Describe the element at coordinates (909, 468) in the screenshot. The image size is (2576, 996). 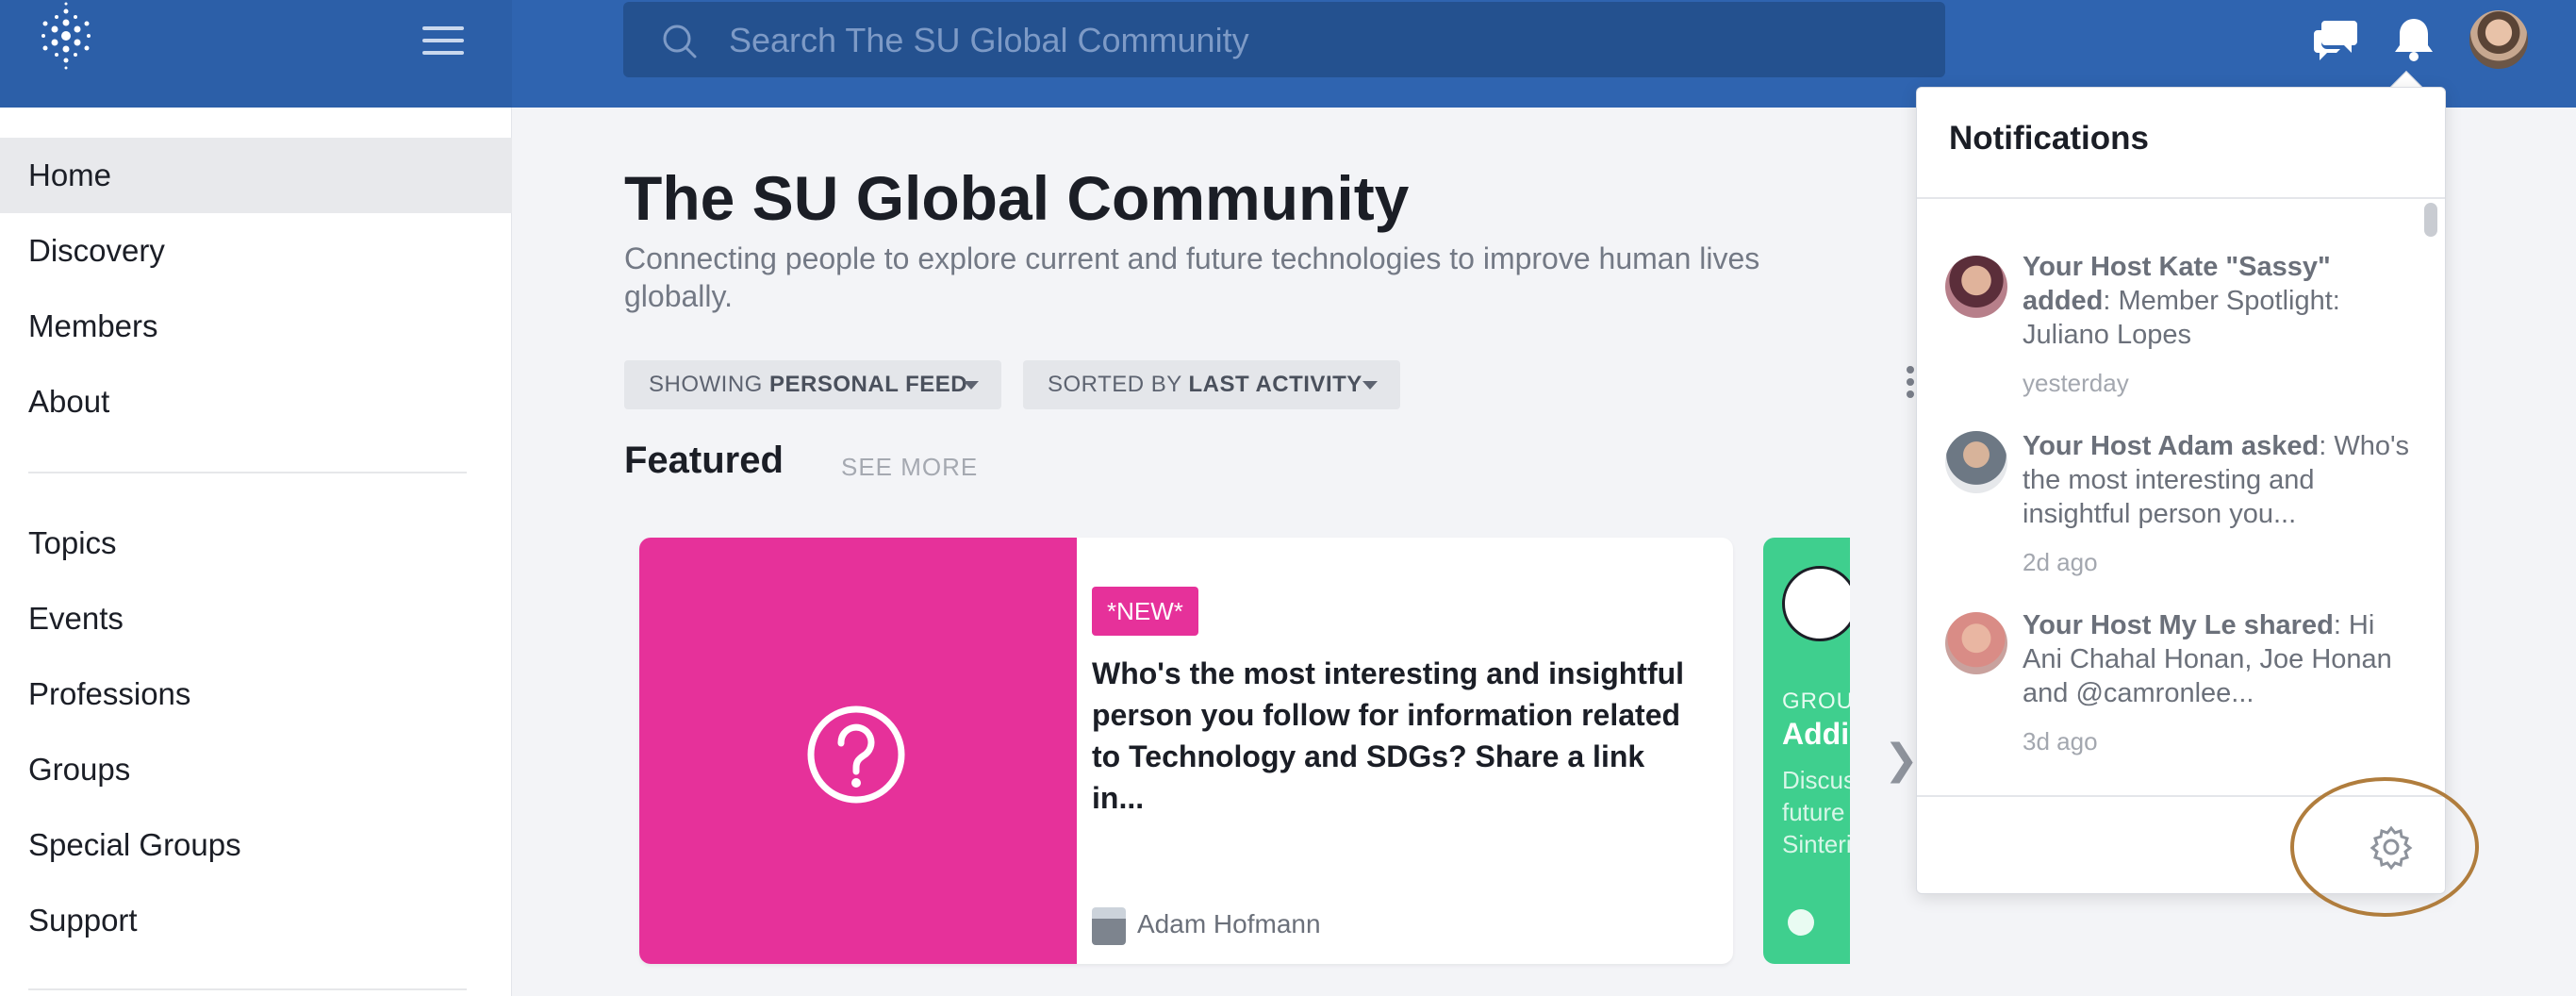
I see `see-more-link: SEE MORE` at that location.